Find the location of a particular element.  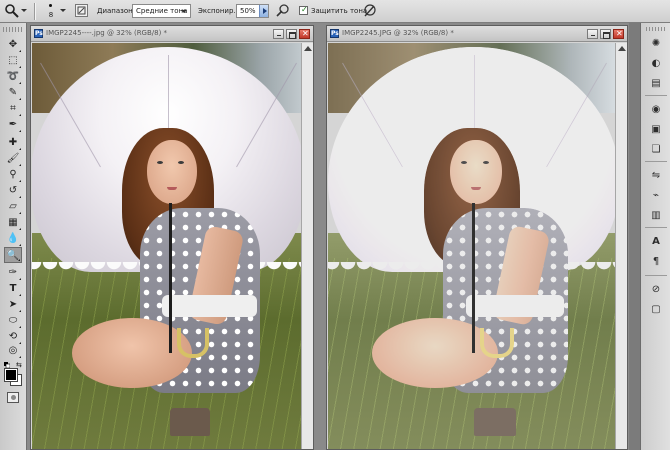

pen-tool-icon: ✑ is located at coordinates (13, 273).